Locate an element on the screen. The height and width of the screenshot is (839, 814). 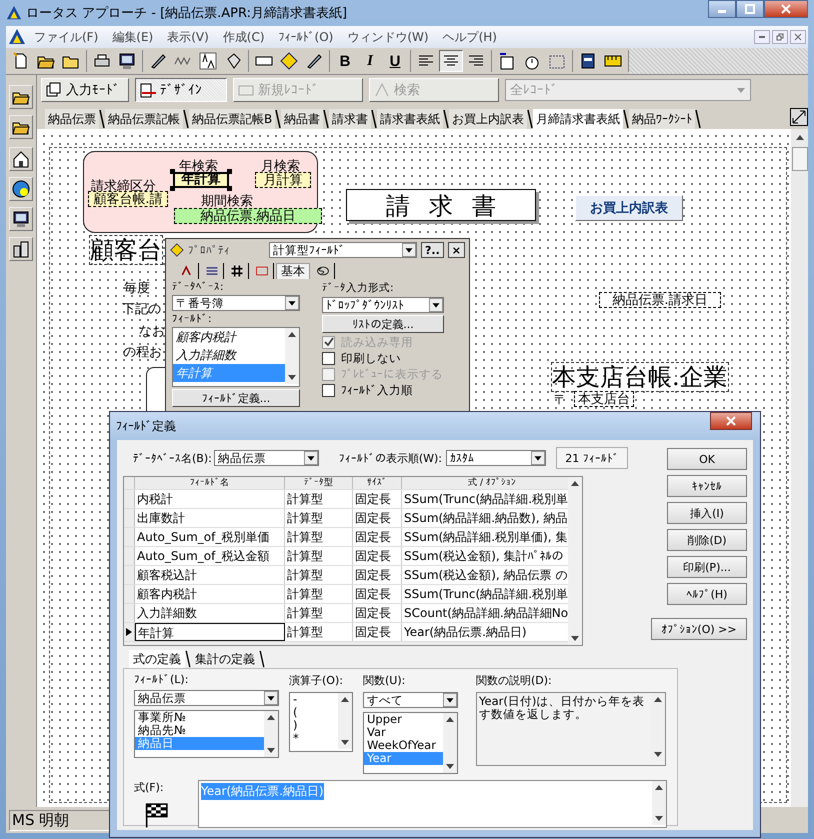
form-label: 年検索 is located at coordinates (198, 166).